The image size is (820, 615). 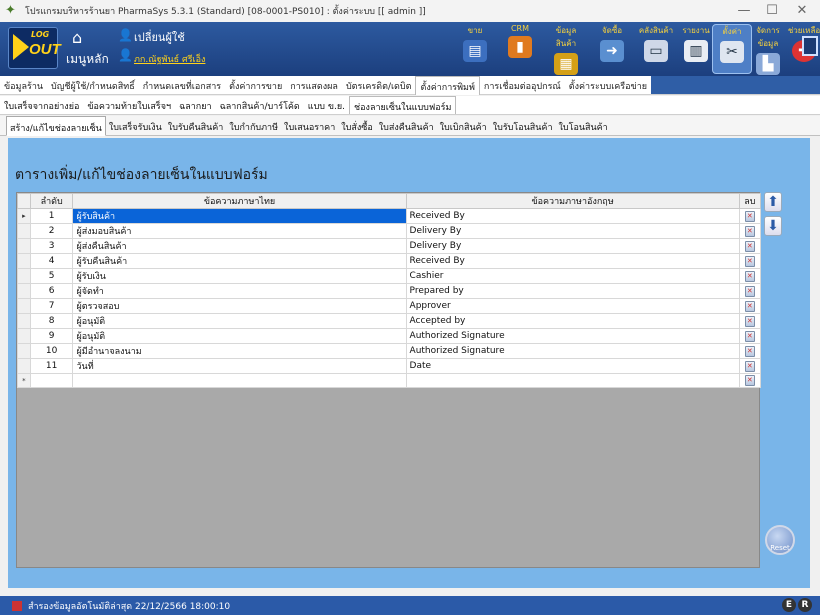 What do you see at coordinates (572, 306) in the screenshot?
I see `cell-english: Approver` at bounding box center [572, 306].